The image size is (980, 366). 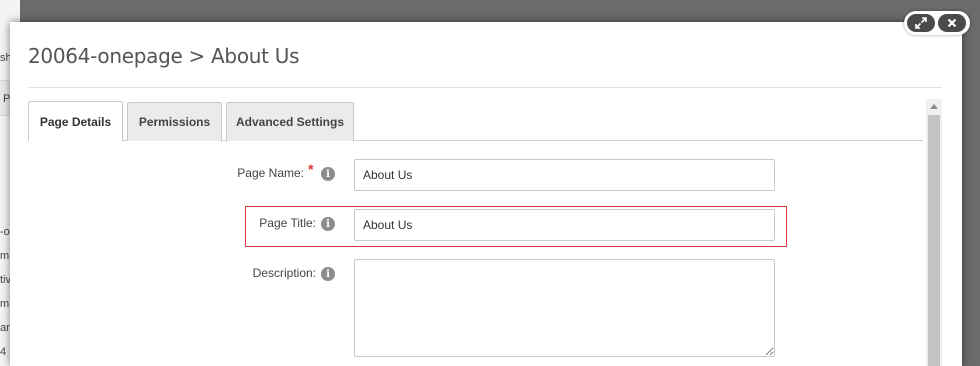 What do you see at coordinates (75, 121) in the screenshot?
I see `tab-page-details: Page Details` at bounding box center [75, 121].